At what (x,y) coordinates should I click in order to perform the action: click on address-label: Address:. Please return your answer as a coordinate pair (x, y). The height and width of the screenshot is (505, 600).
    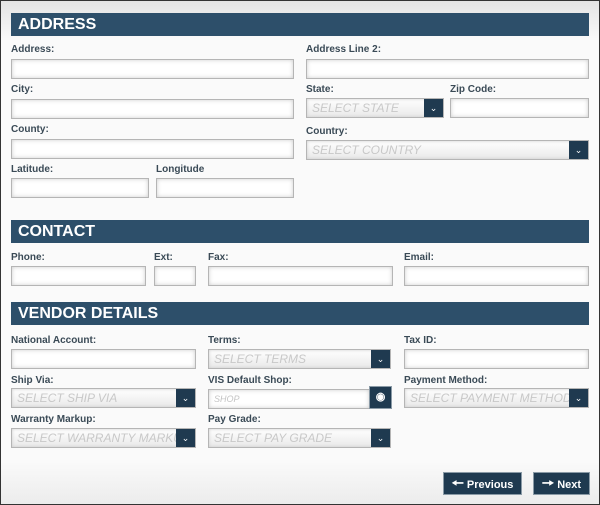
    Looking at the image, I should click on (33, 49).